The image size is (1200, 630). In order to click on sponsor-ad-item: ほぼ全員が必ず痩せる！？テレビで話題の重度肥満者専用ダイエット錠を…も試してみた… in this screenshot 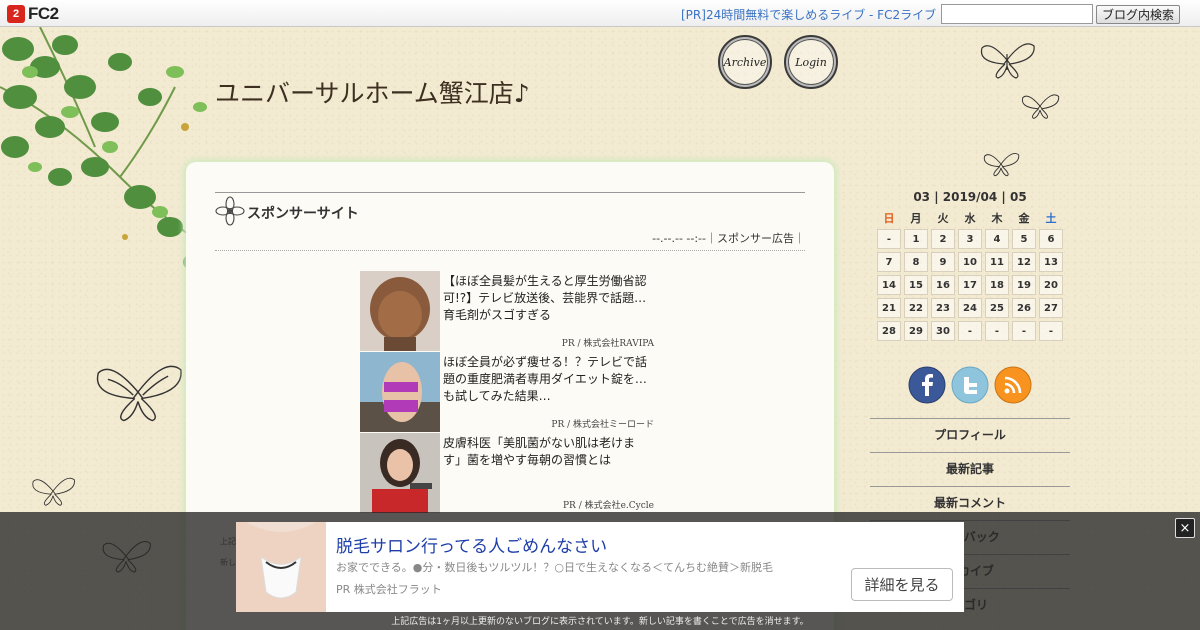, I will do `click(508, 392)`.